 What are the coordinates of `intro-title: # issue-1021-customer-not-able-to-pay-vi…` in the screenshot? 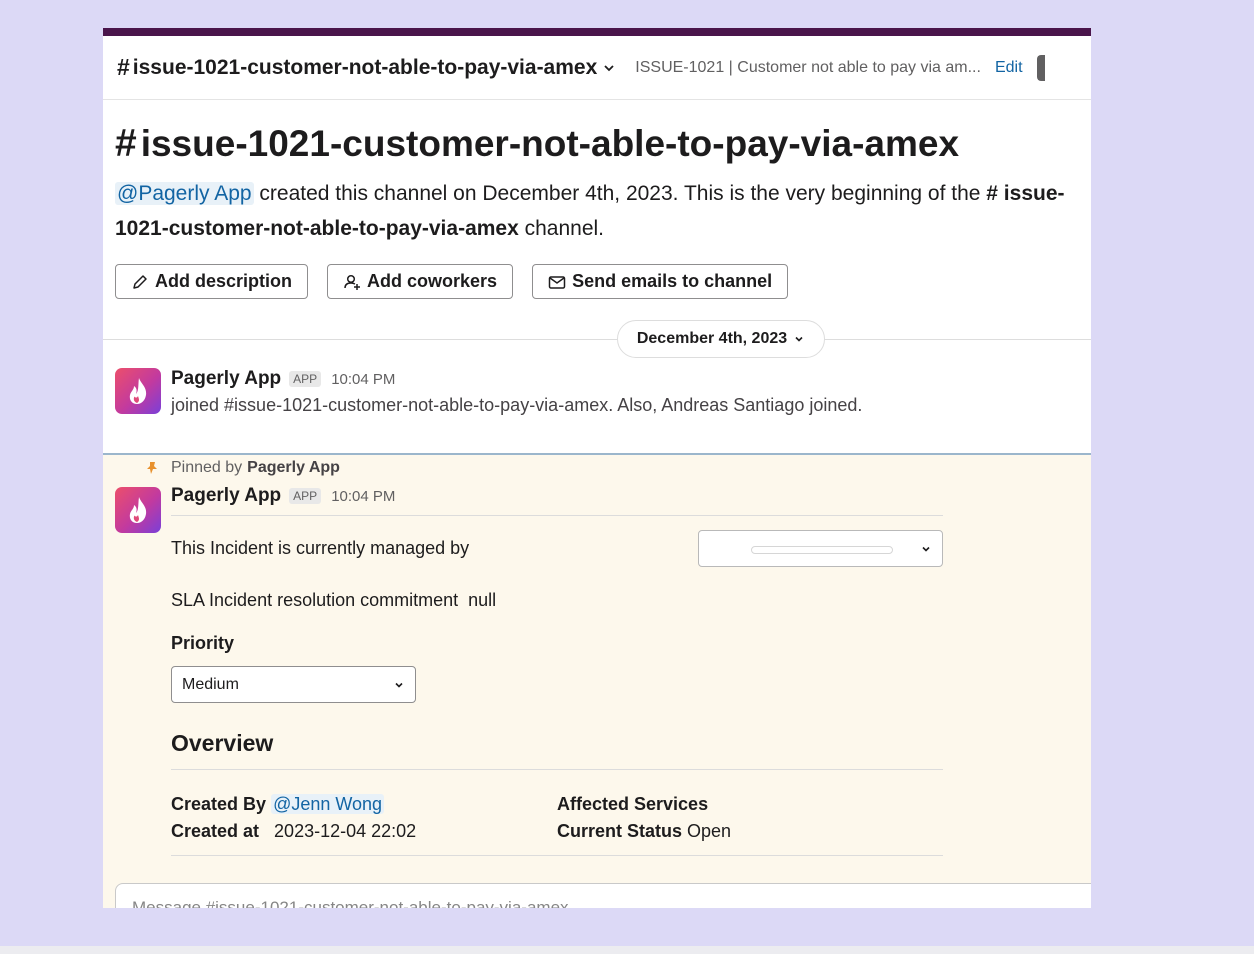 It's located at (597, 144).